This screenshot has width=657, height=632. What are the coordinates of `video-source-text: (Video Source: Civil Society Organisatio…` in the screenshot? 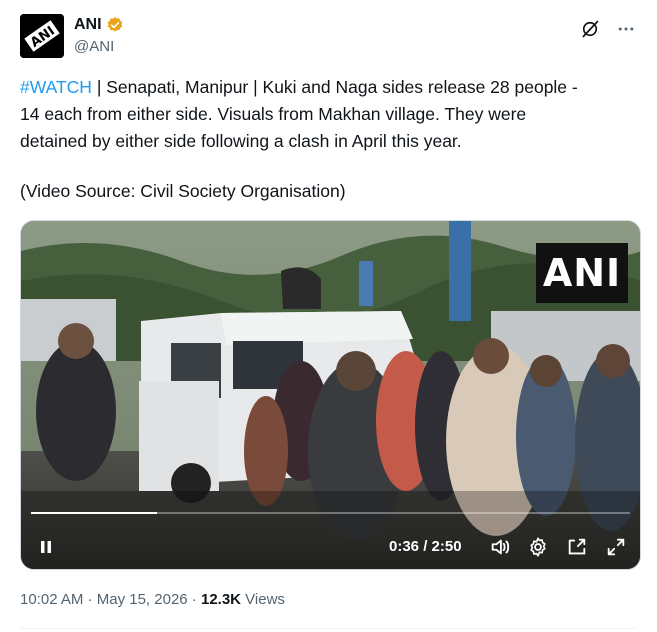 It's located at (183, 191).